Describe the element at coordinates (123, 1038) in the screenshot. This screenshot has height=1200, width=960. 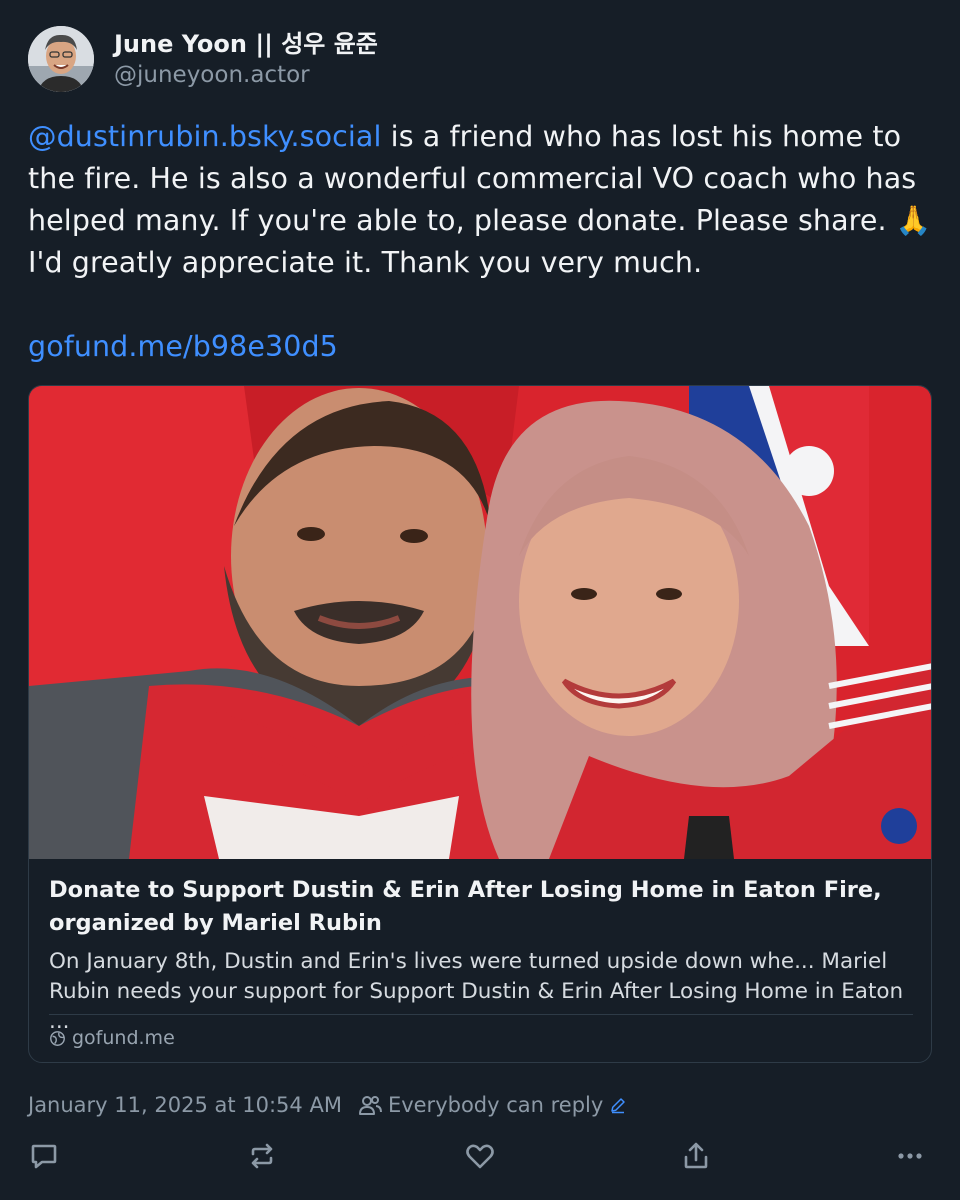
I see `domain-text: gofund.me` at that location.